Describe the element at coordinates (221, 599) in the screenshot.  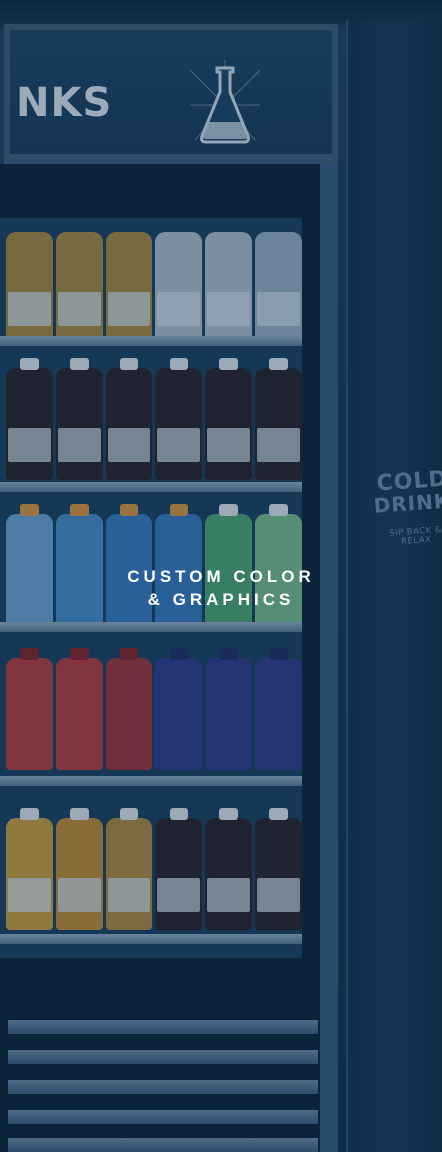
I see `caption-line-2: & GRAPHICS` at that location.